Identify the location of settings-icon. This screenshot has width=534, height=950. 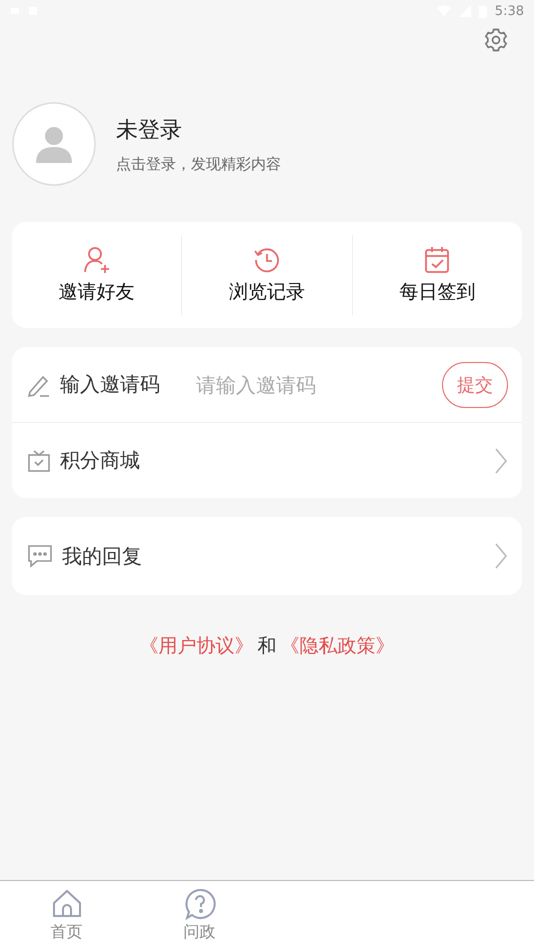
(496, 40).